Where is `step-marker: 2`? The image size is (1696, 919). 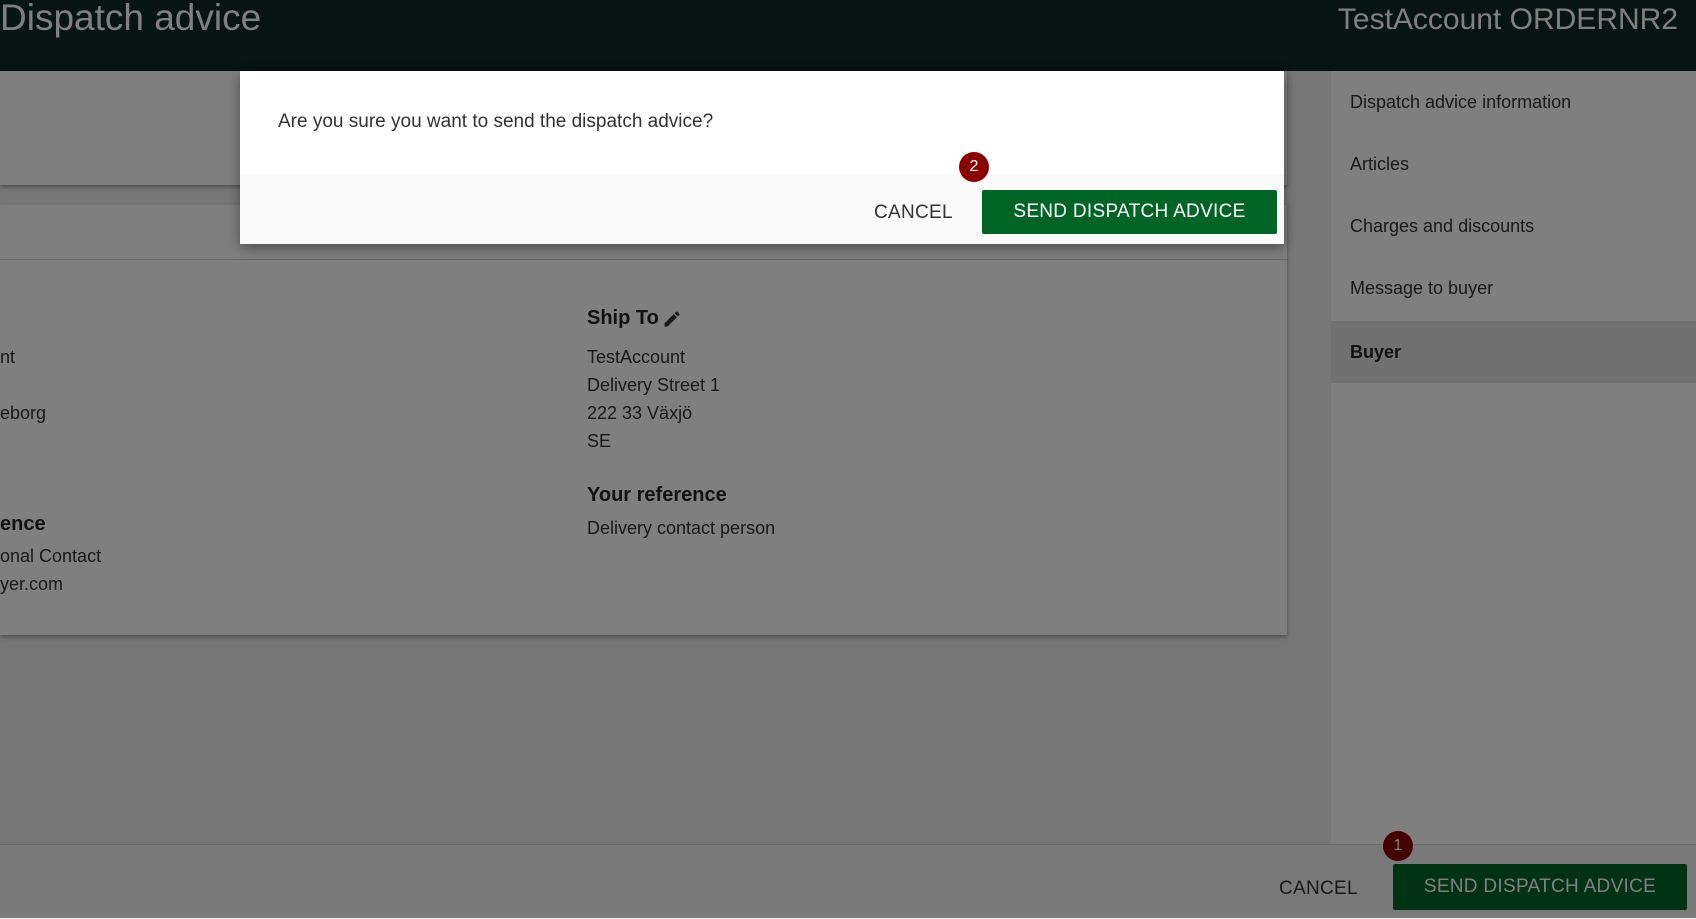
step-marker: 2 is located at coordinates (974, 167).